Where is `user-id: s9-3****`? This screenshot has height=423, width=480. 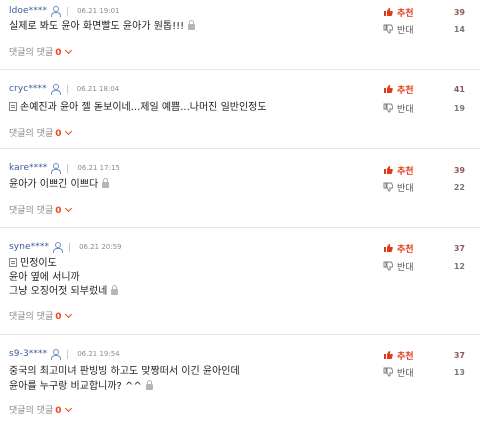 user-id: s9-3**** is located at coordinates (28, 354).